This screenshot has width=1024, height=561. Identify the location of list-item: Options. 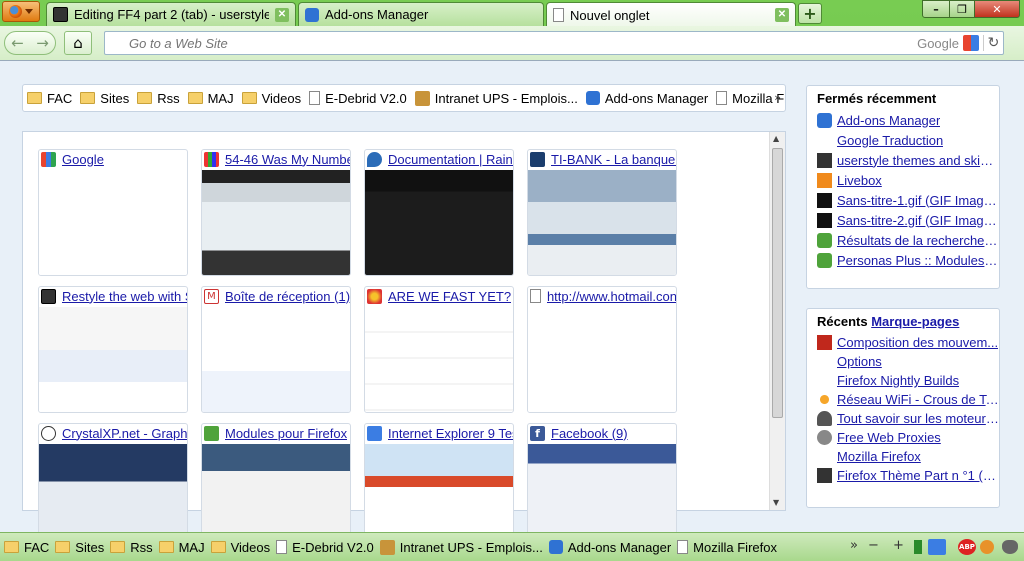
(903, 361).